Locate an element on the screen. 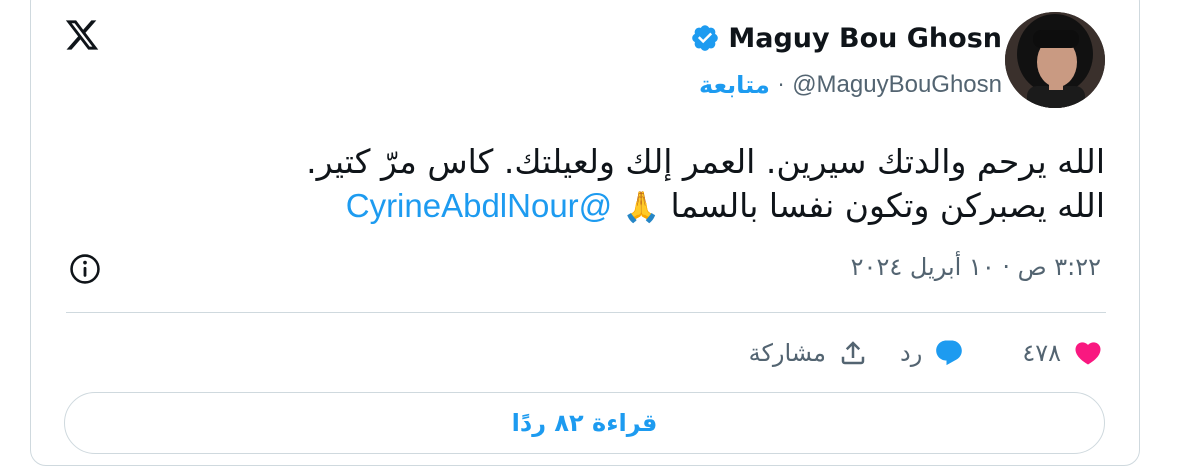  share-button: مشاركة is located at coordinates (808, 353).